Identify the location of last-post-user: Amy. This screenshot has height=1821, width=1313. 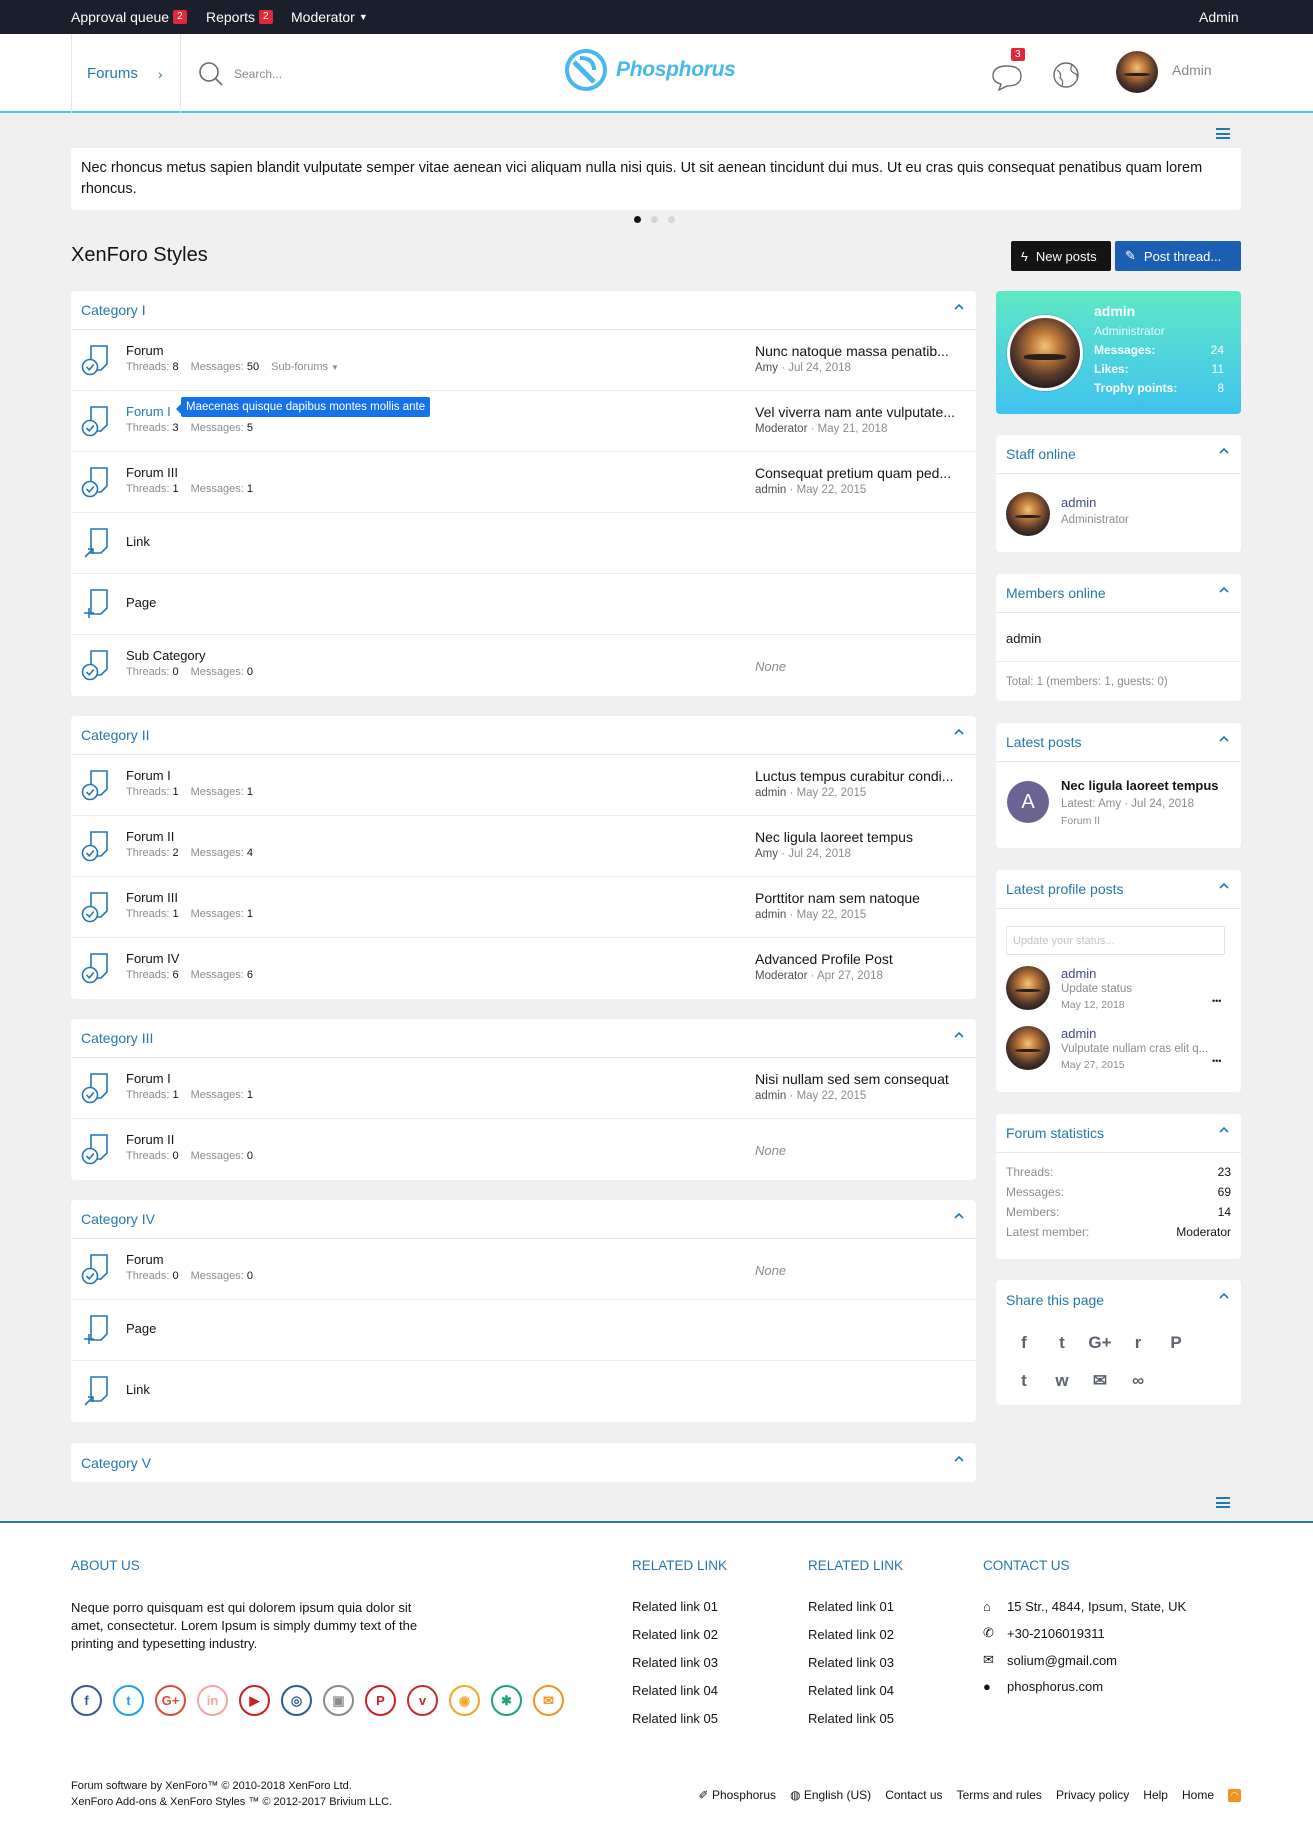
(766, 854).